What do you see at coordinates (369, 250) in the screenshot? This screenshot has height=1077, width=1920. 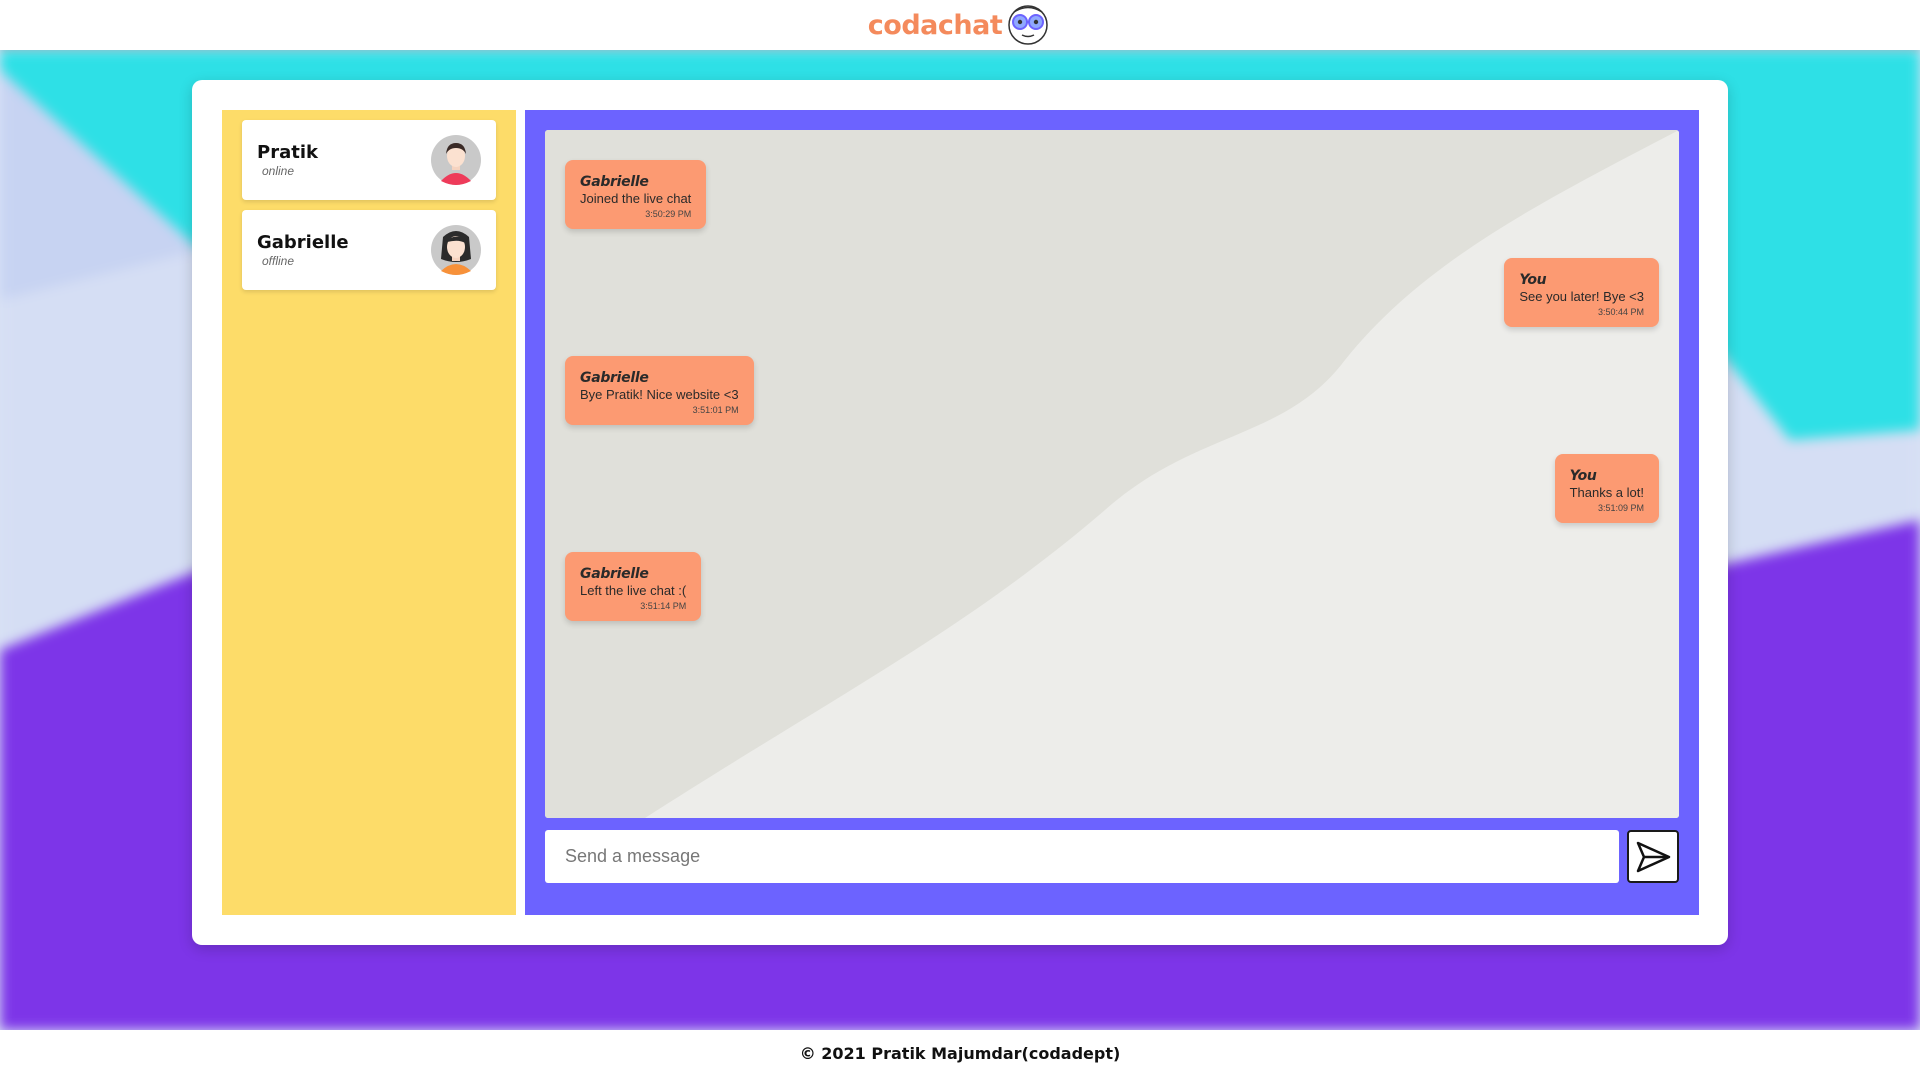 I see `user-card-gabrielle: Gabrielle offline` at bounding box center [369, 250].